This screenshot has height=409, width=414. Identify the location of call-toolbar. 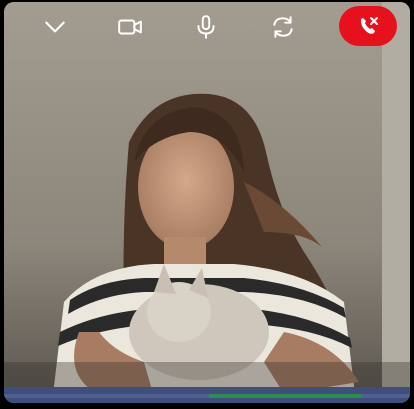
(207, 27).